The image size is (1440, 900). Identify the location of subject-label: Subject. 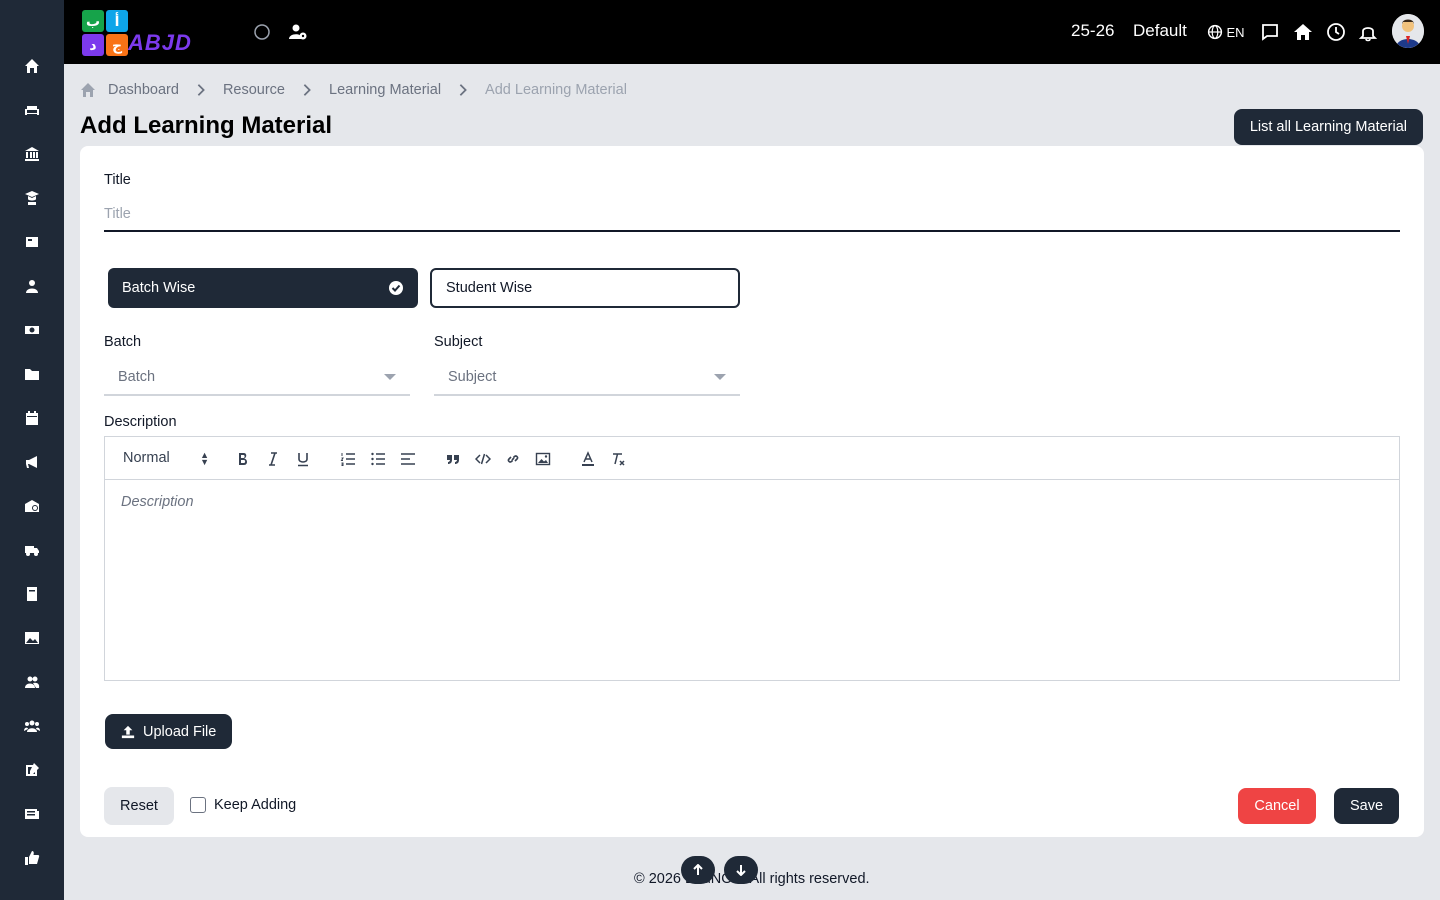
(458, 342).